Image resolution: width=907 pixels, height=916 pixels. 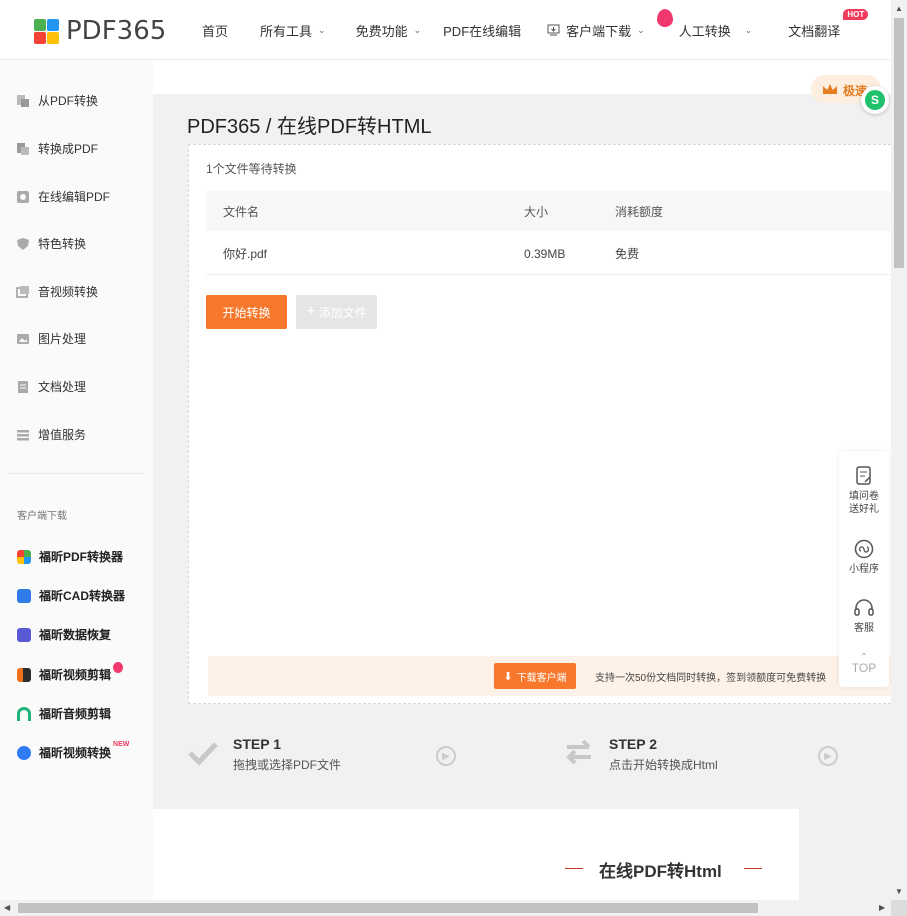 What do you see at coordinates (342, 312) in the screenshot?
I see `add-file-label: 添加文件` at bounding box center [342, 312].